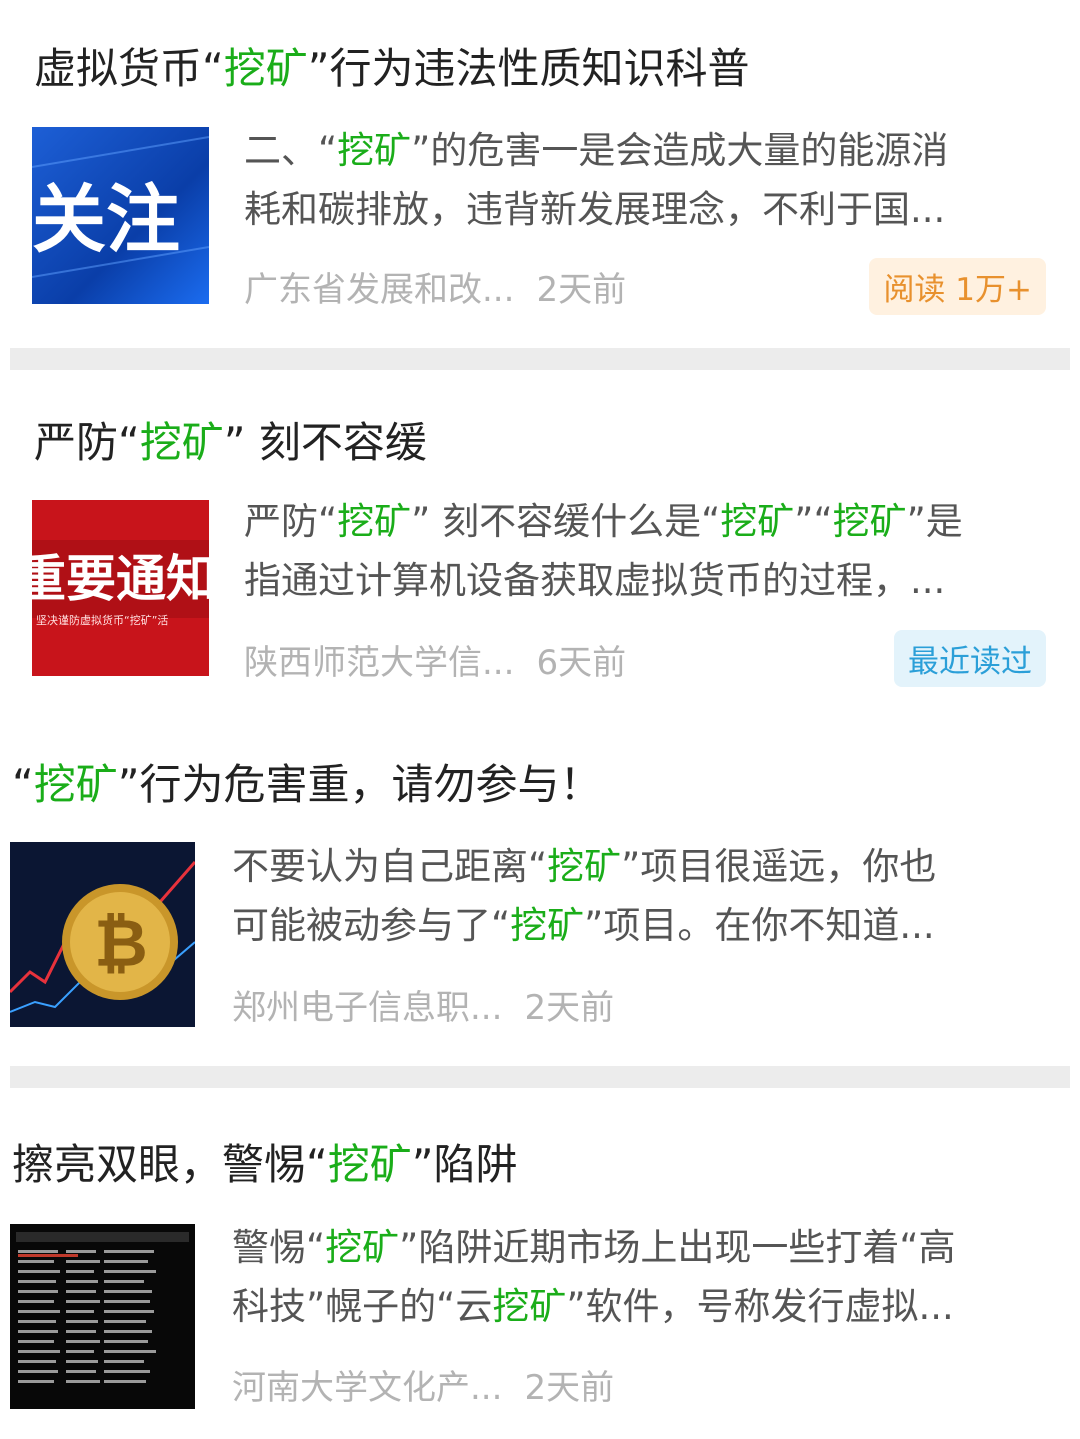 The image size is (1080, 1439). I want to click on article-meta: 广东省发展和改... 2天前, so click(446, 286).